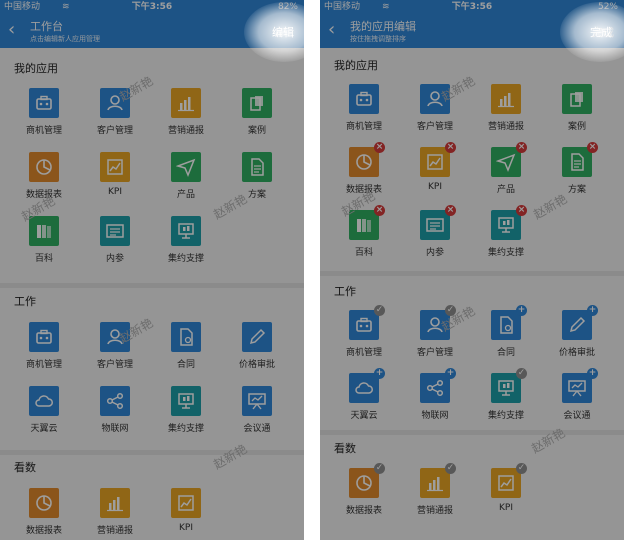  I want to click on app-item: + 价格审批, so click(577, 336).